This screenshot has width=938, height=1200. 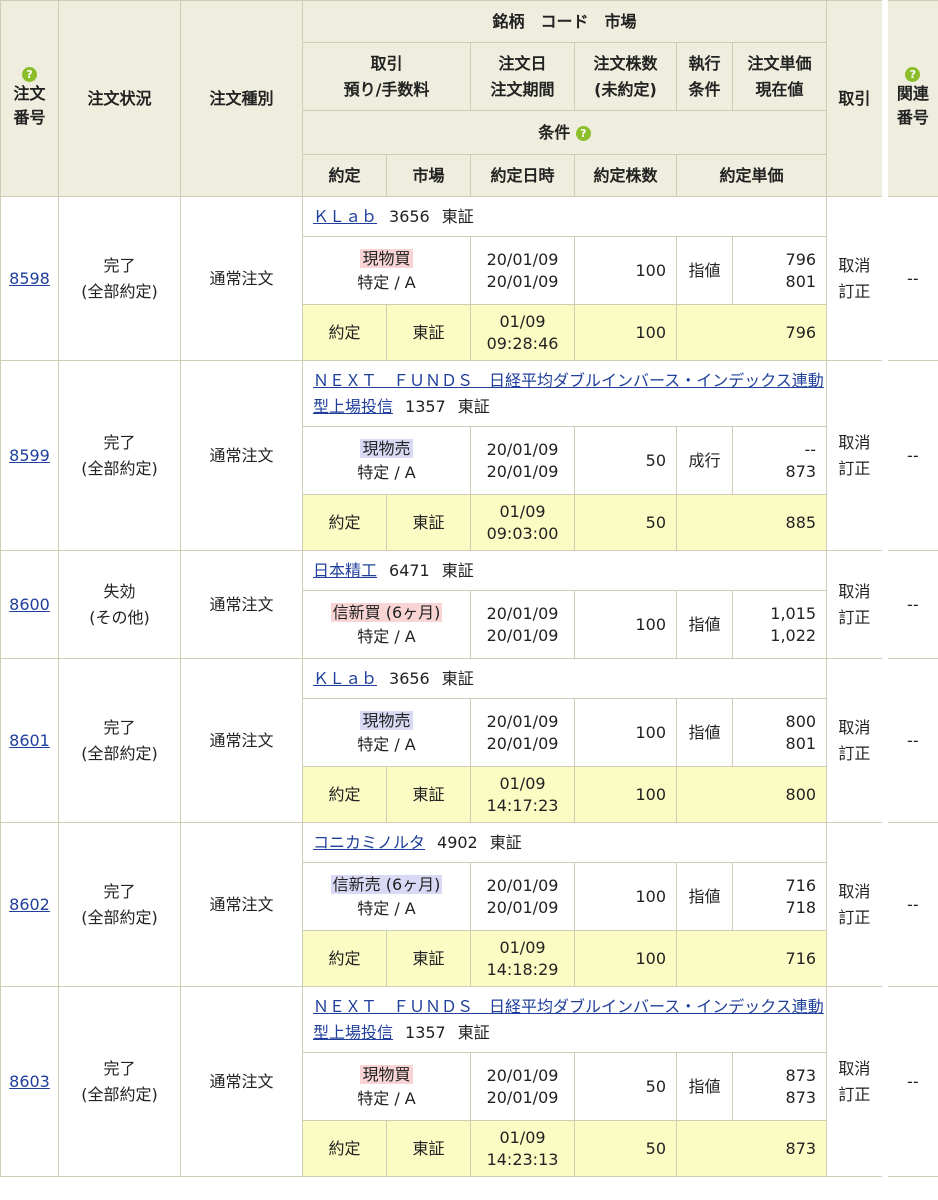 What do you see at coordinates (29, 105) in the screenshot?
I see `order-no-header-label: 注文 番号` at bounding box center [29, 105].